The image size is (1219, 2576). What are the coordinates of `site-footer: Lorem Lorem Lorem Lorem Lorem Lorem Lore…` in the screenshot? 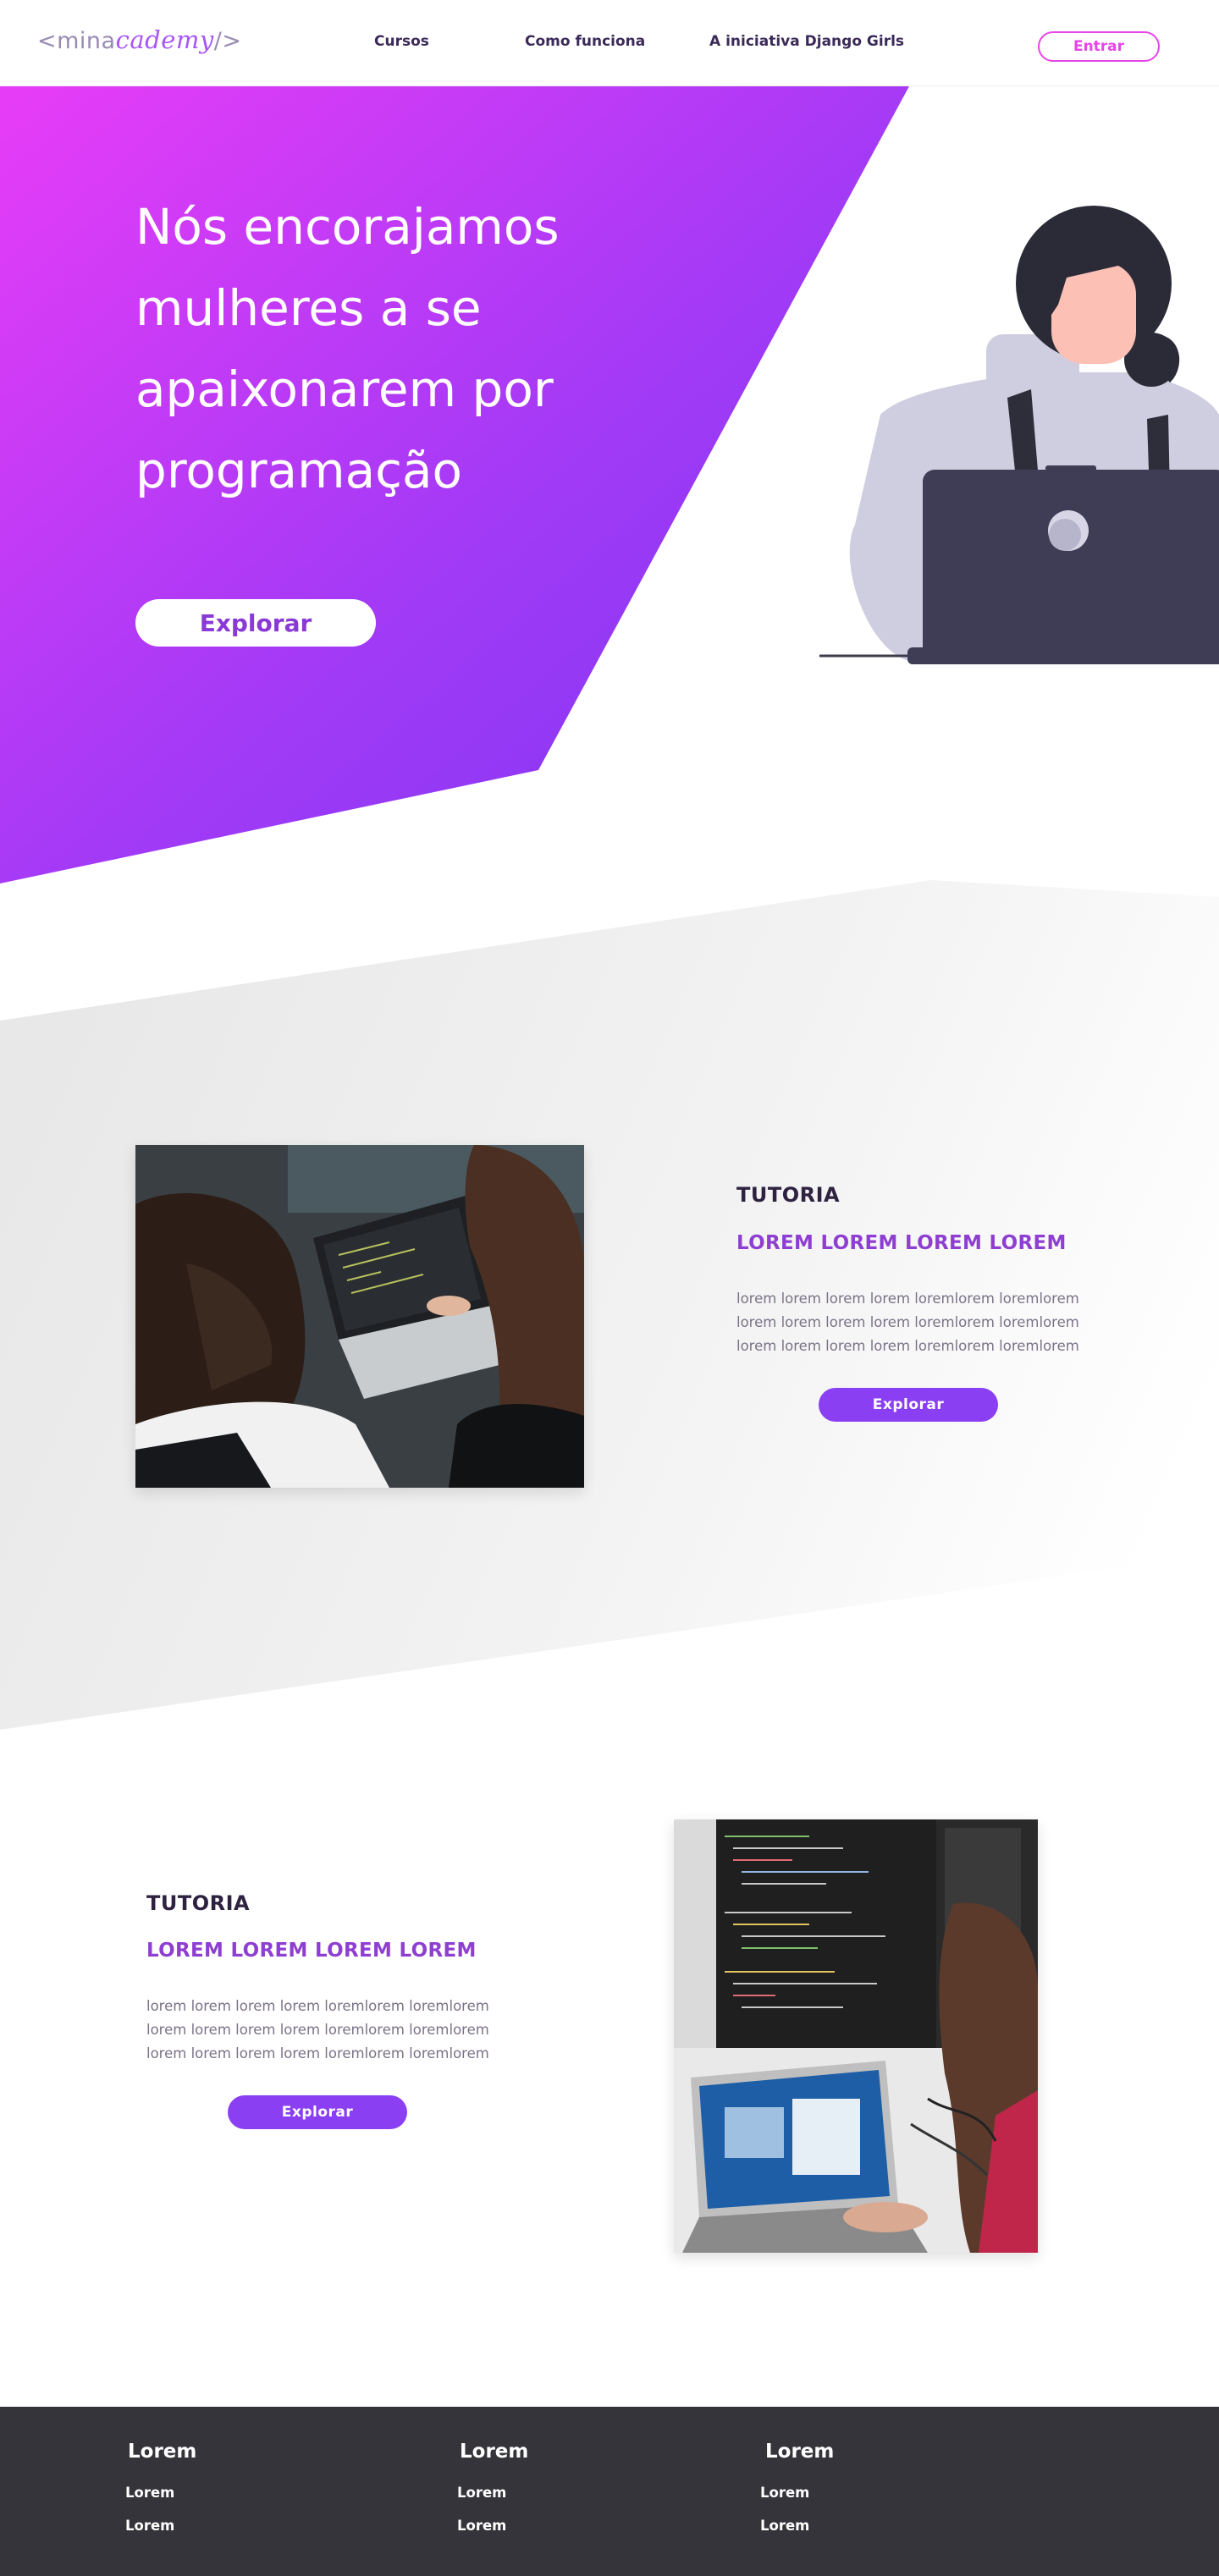 It's located at (609, 2491).